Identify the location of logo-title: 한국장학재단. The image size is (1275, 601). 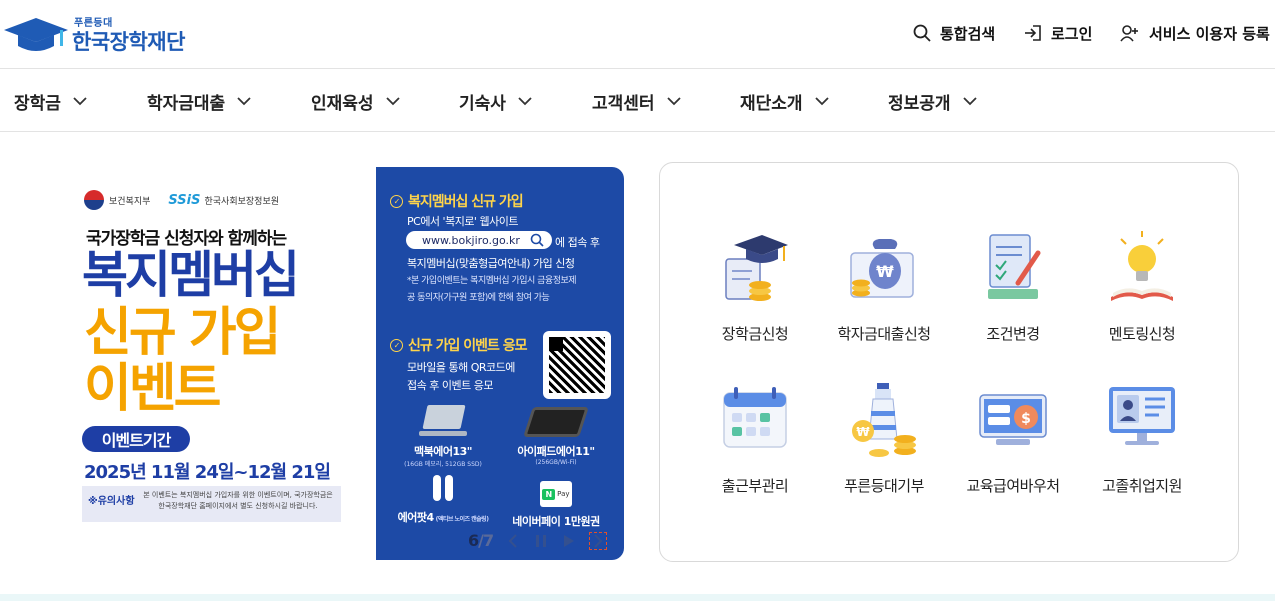
(128, 42).